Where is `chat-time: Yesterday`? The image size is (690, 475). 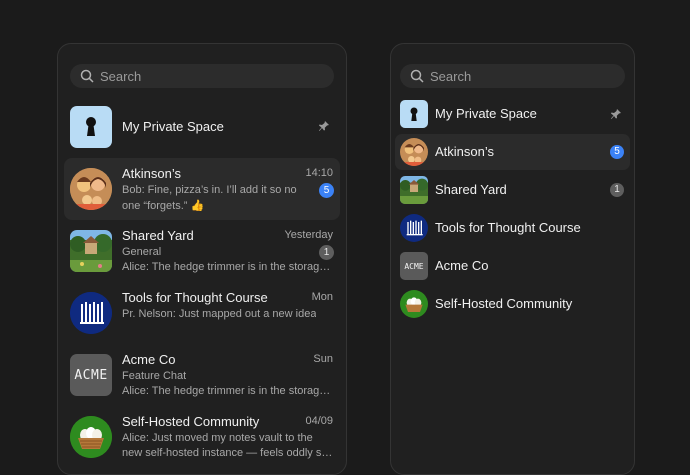 chat-time: Yesterday is located at coordinates (308, 235).